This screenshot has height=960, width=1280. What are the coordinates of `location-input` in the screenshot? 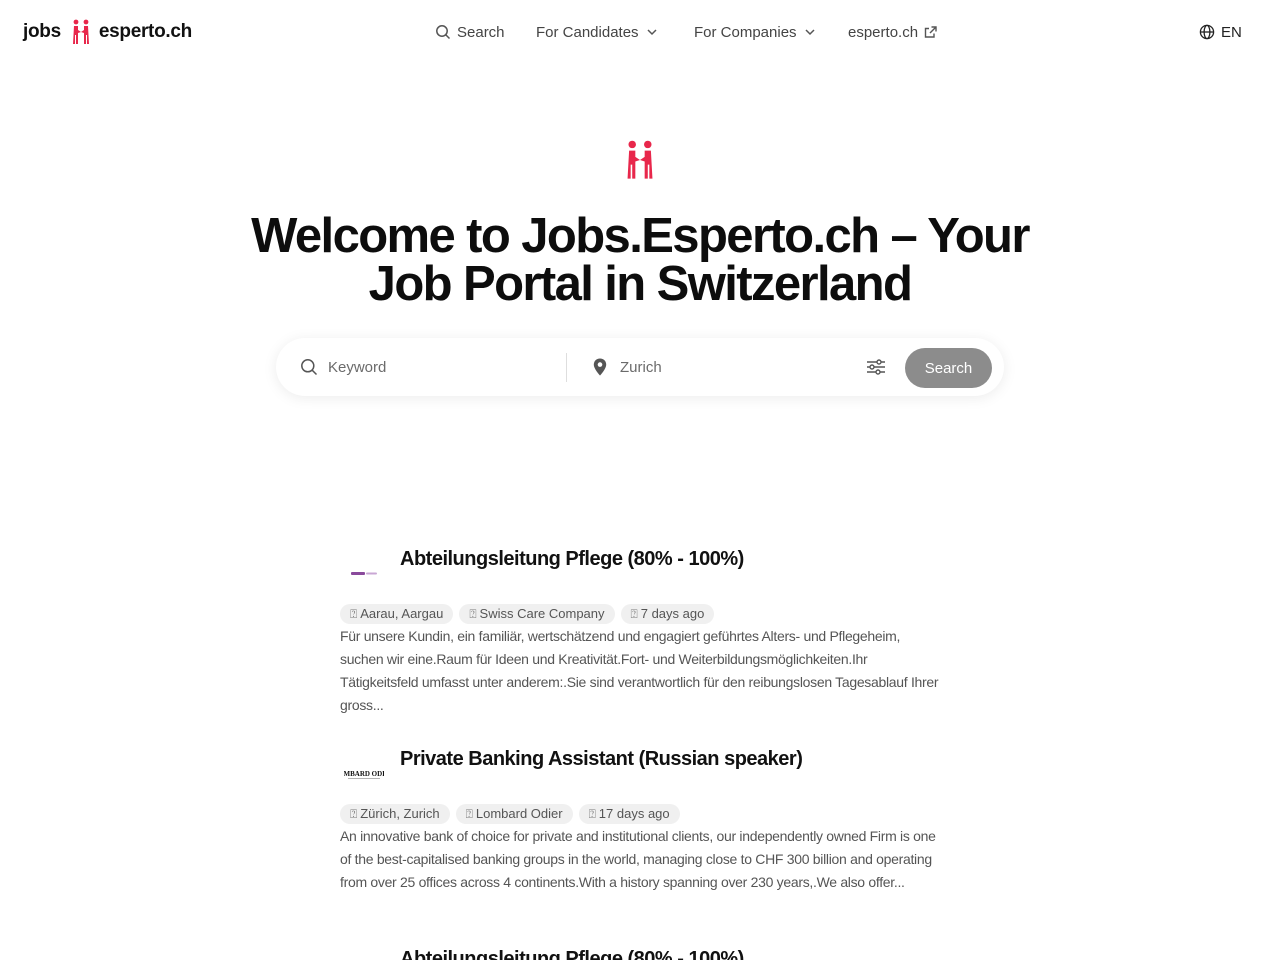 It's located at (730, 367).